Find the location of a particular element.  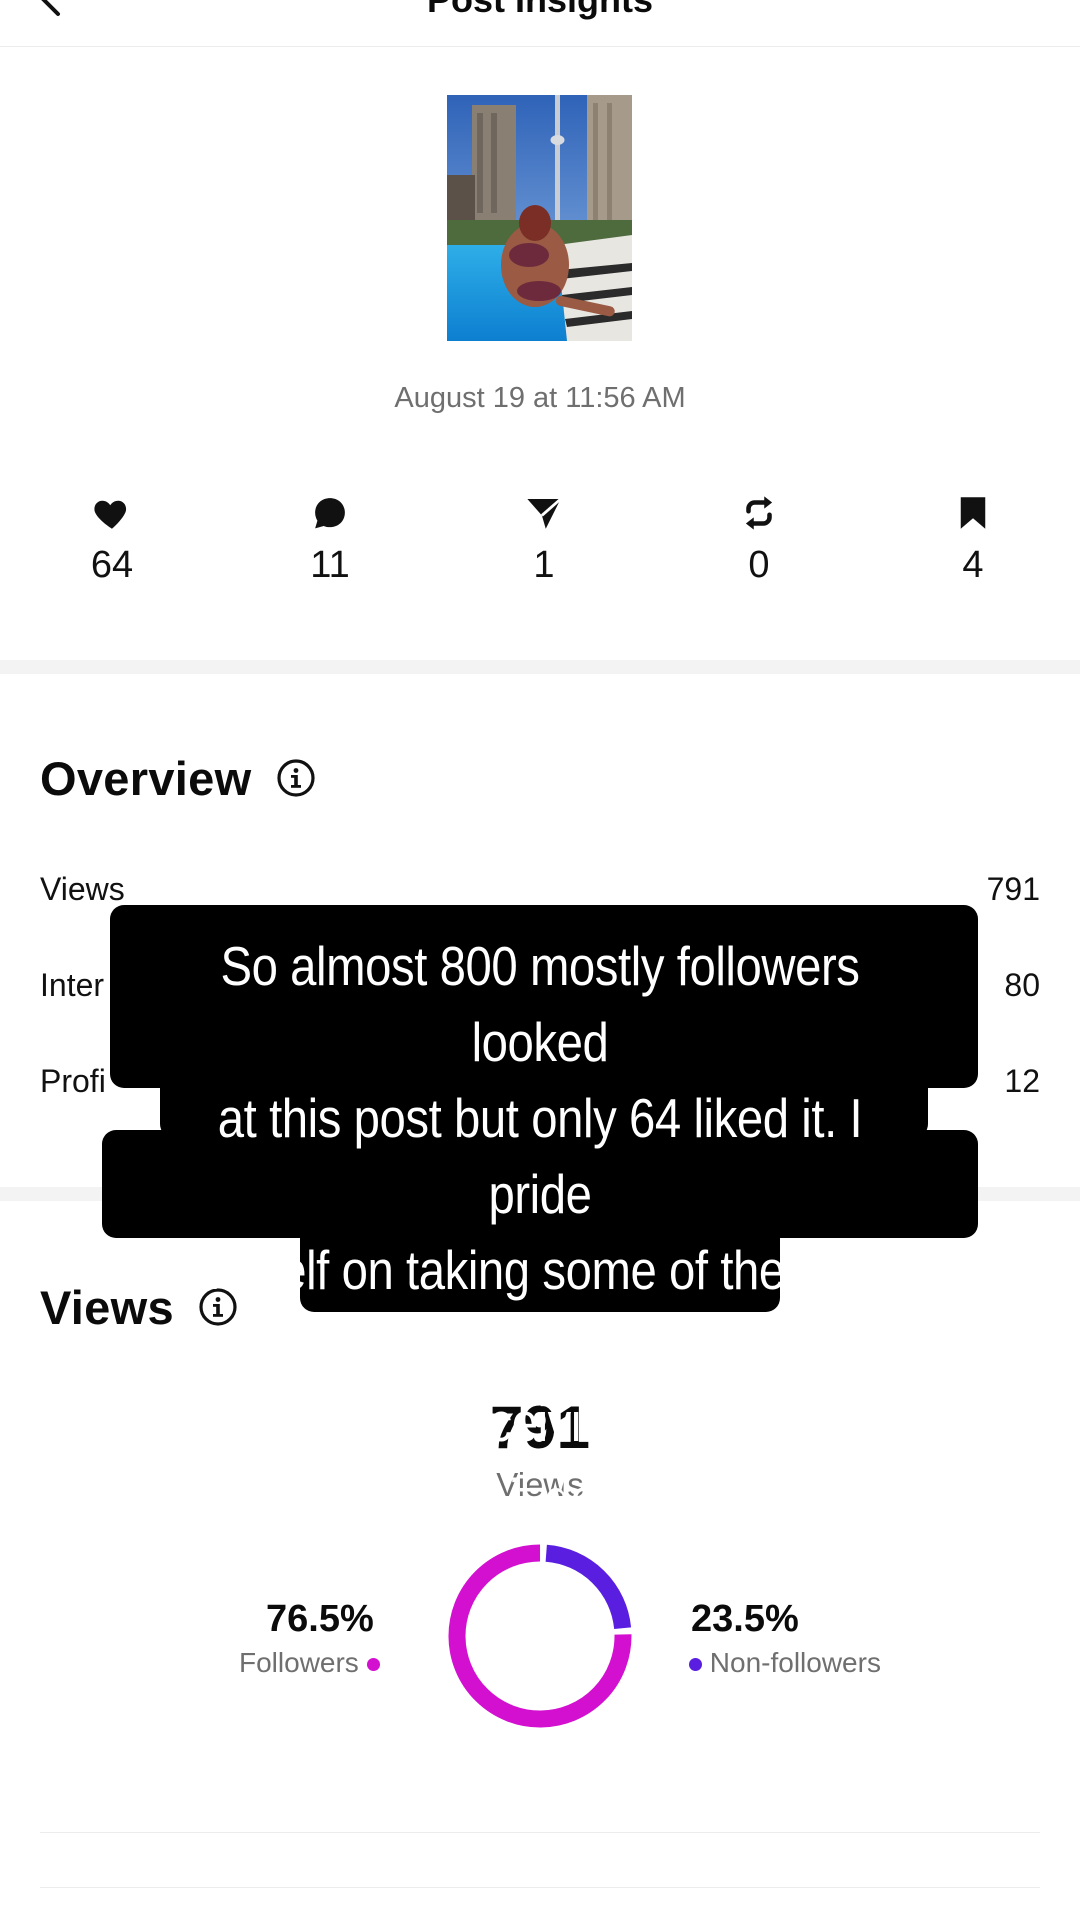

caption-line: So almost 800 mostly followers looked is located at coordinates (540, 1004).